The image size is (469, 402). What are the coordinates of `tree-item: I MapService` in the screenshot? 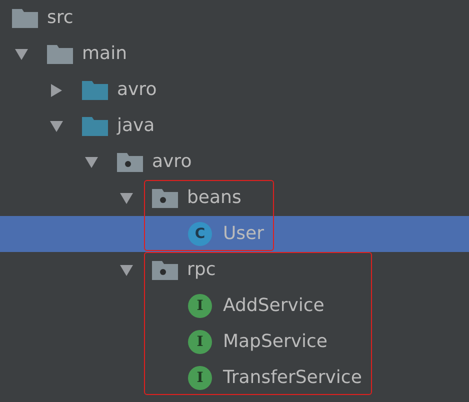 It's located at (164, 342).